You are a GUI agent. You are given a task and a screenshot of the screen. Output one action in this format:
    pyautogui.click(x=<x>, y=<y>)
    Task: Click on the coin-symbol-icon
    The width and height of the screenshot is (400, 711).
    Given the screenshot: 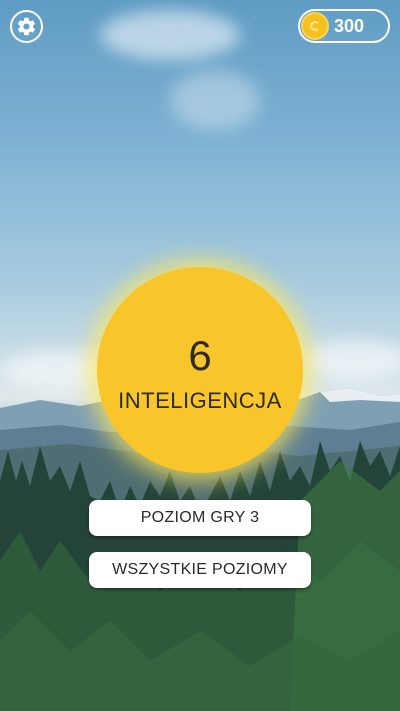 What is the action you would take?
    pyautogui.click(x=314, y=26)
    